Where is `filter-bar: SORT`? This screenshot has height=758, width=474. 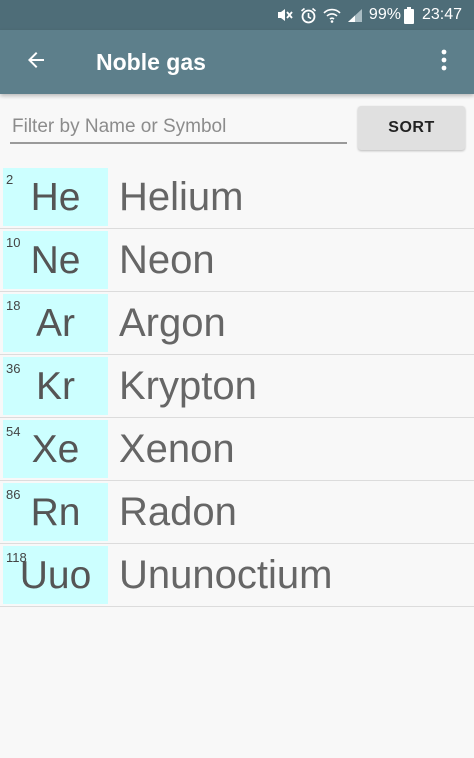 filter-bar: SORT is located at coordinates (237, 130).